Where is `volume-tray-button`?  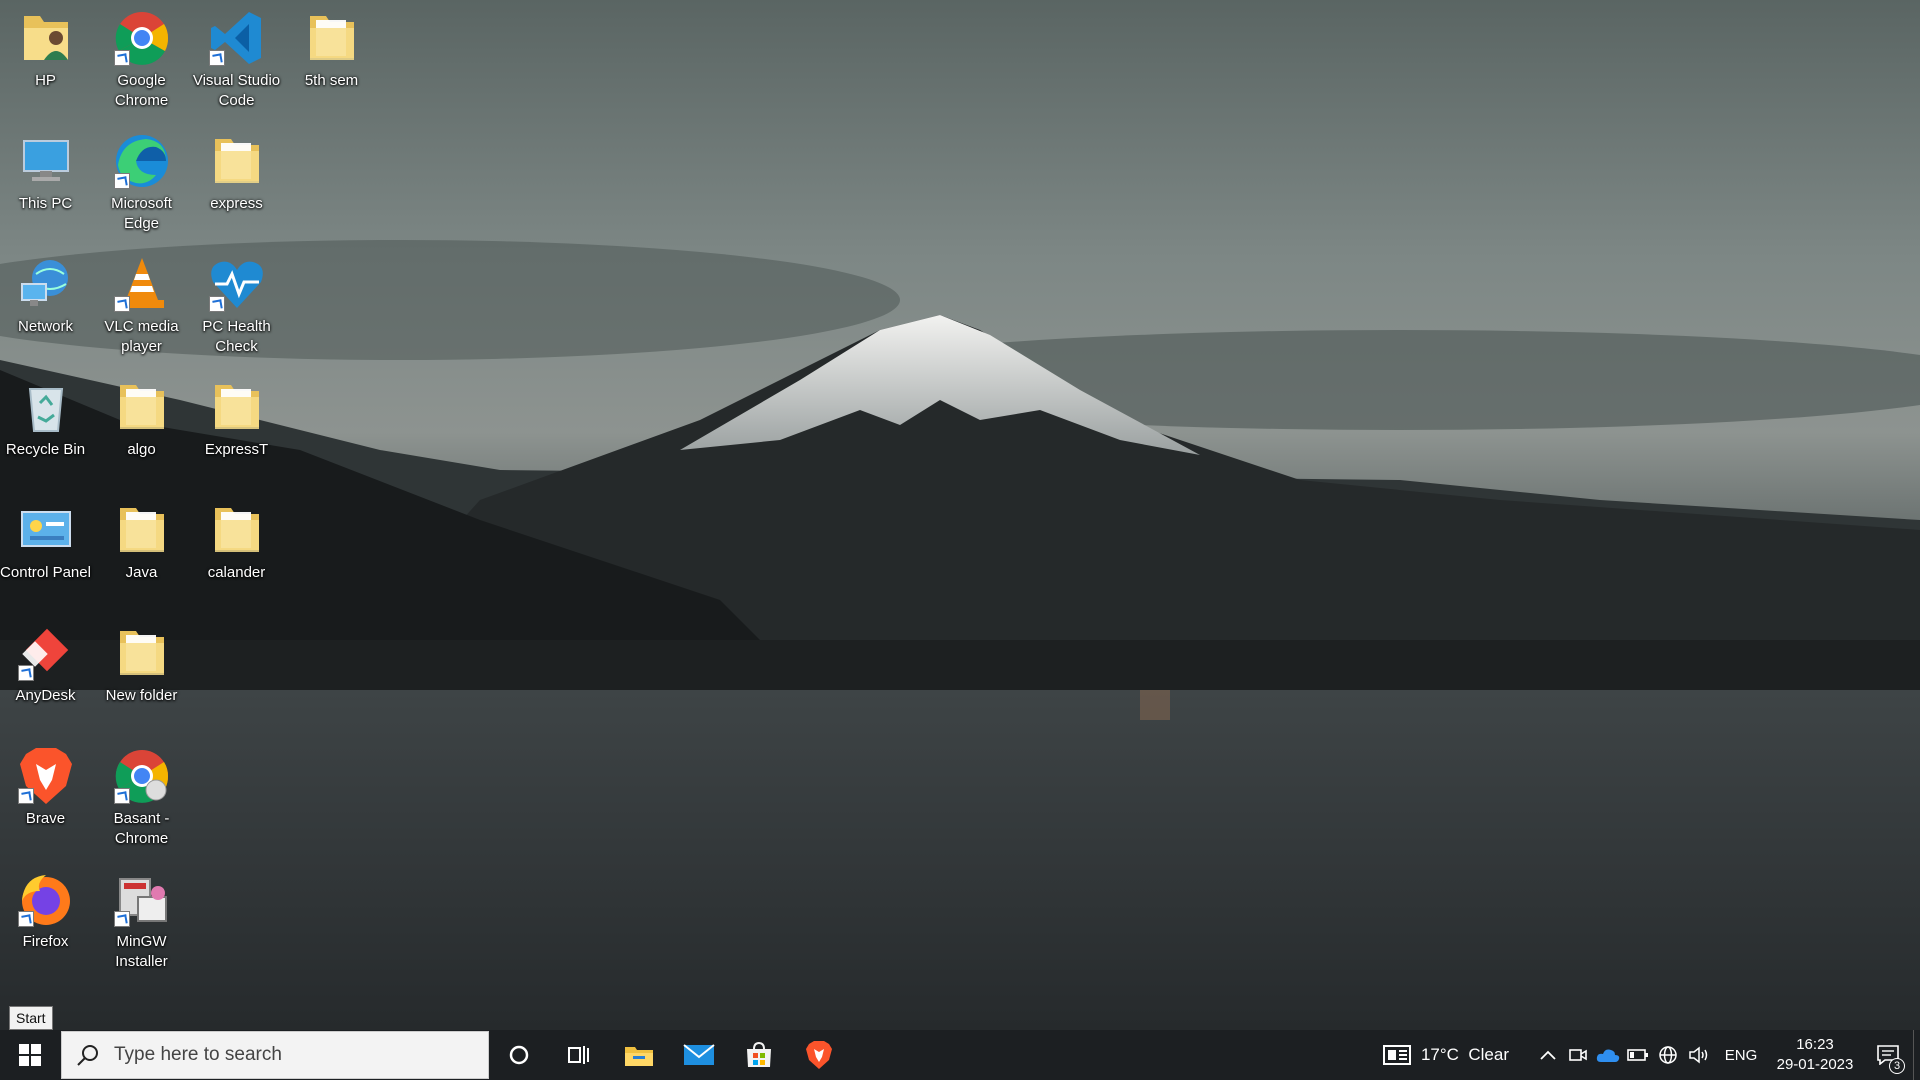 volume-tray-button is located at coordinates (1699, 1055).